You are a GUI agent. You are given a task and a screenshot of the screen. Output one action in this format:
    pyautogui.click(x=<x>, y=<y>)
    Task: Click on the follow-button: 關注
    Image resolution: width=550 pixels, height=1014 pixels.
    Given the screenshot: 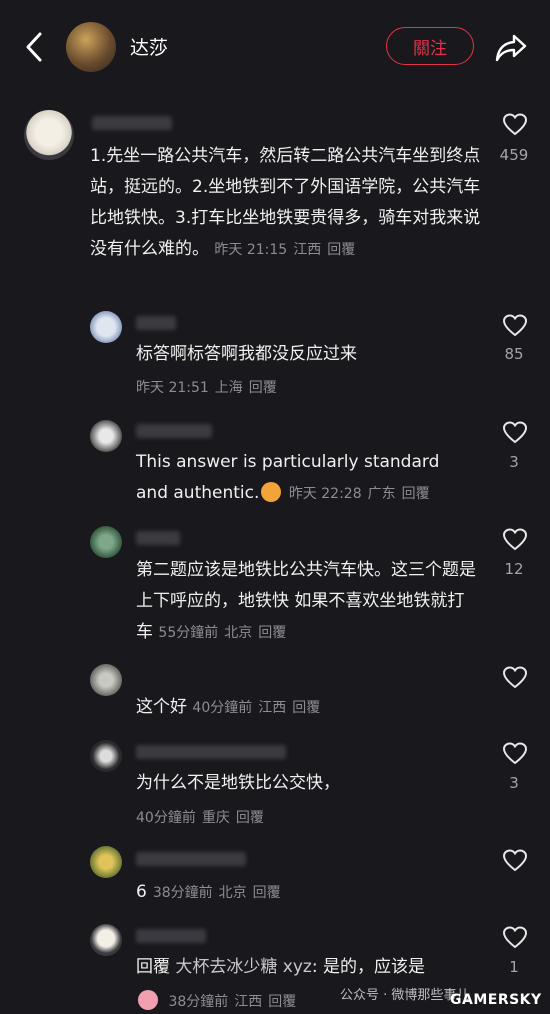 What is the action you would take?
    pyautogui.click(x=430, y=46)
    